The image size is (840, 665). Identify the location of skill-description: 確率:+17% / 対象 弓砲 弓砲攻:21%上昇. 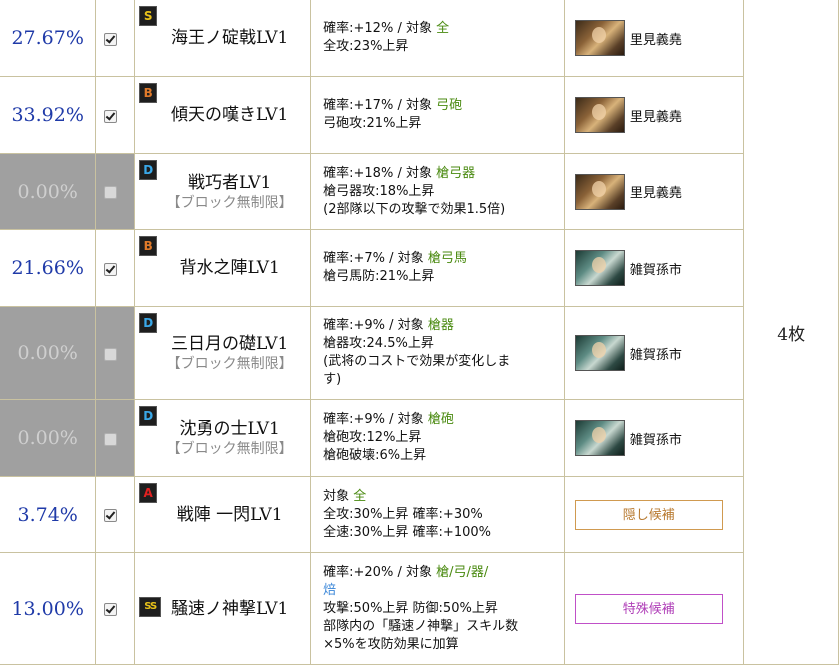
(437, 115).